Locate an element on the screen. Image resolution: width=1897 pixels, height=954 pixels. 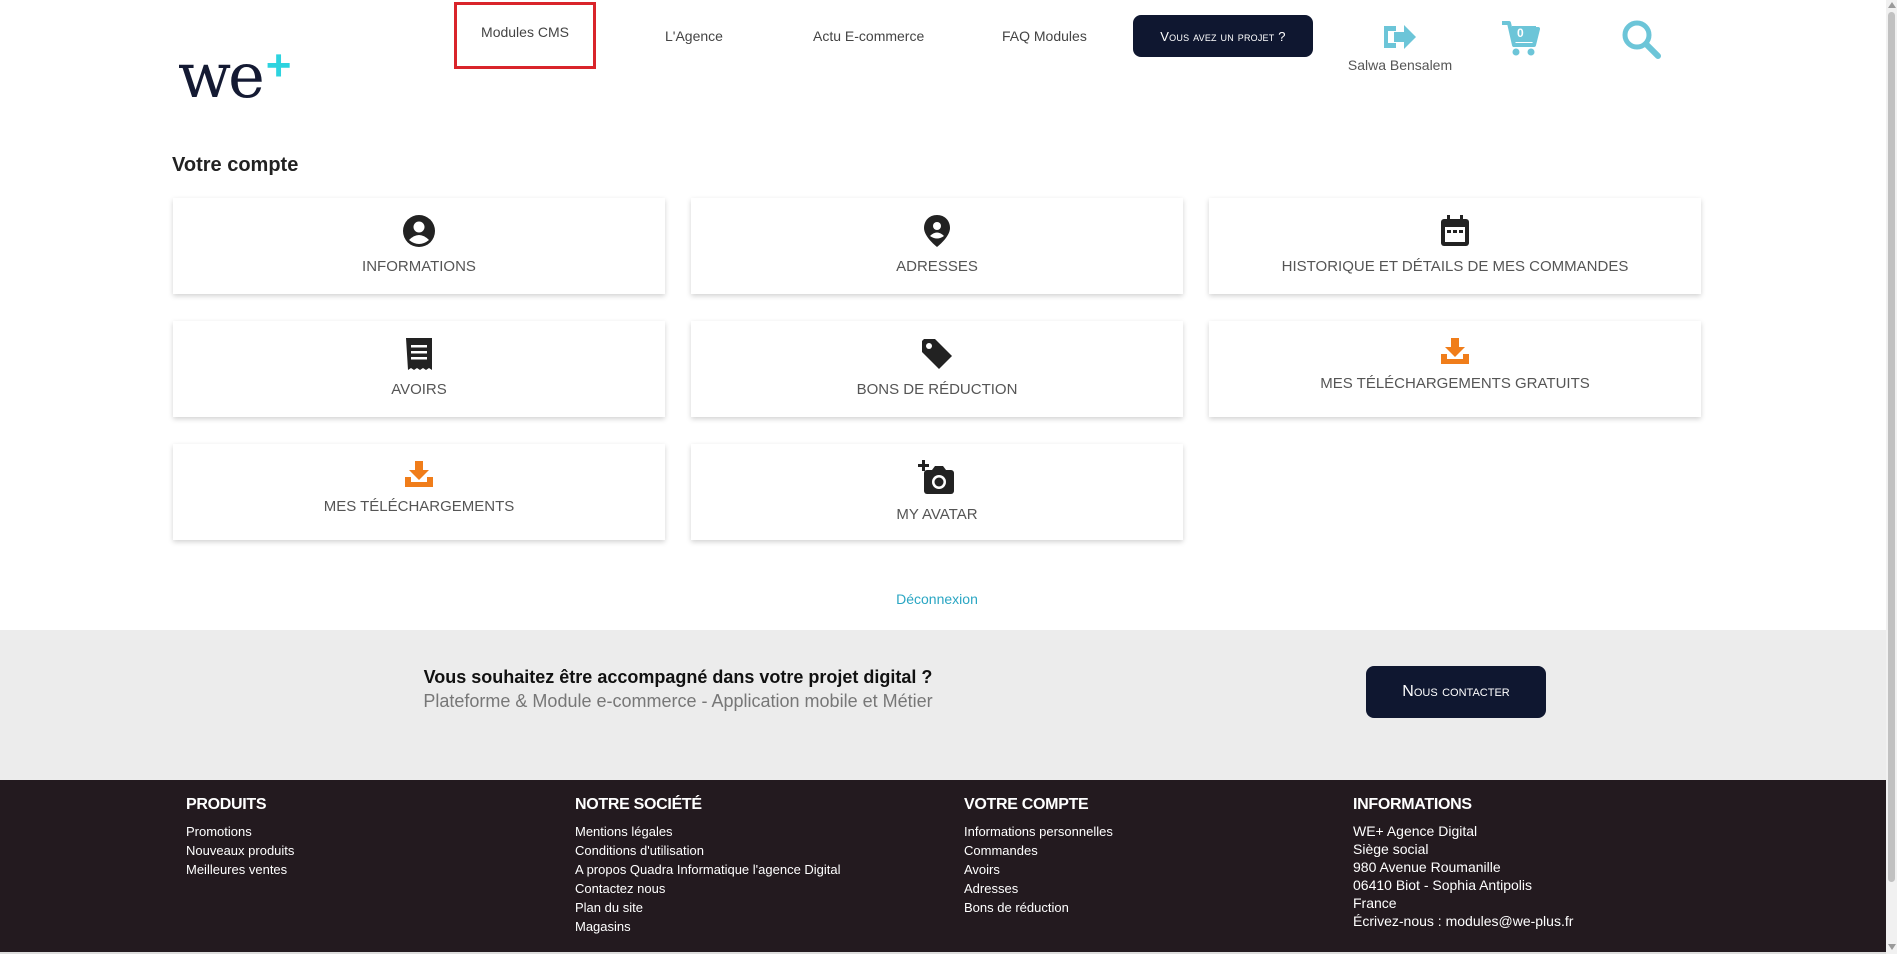
footer-info-line: WE+ Agence Digital is located at coordinates (1415, 831).